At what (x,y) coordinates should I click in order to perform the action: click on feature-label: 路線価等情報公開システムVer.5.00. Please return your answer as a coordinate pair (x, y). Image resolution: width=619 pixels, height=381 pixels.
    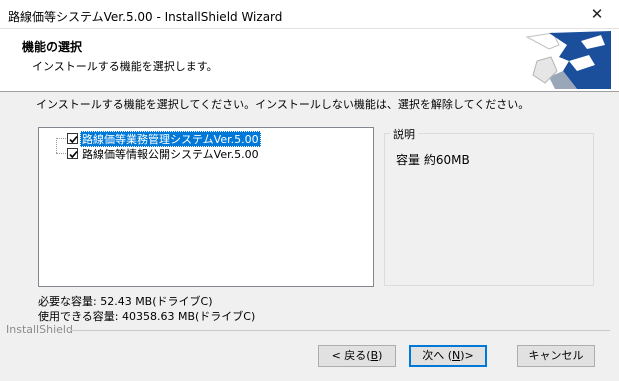
    Looking at the image, I should click on (170, 154).